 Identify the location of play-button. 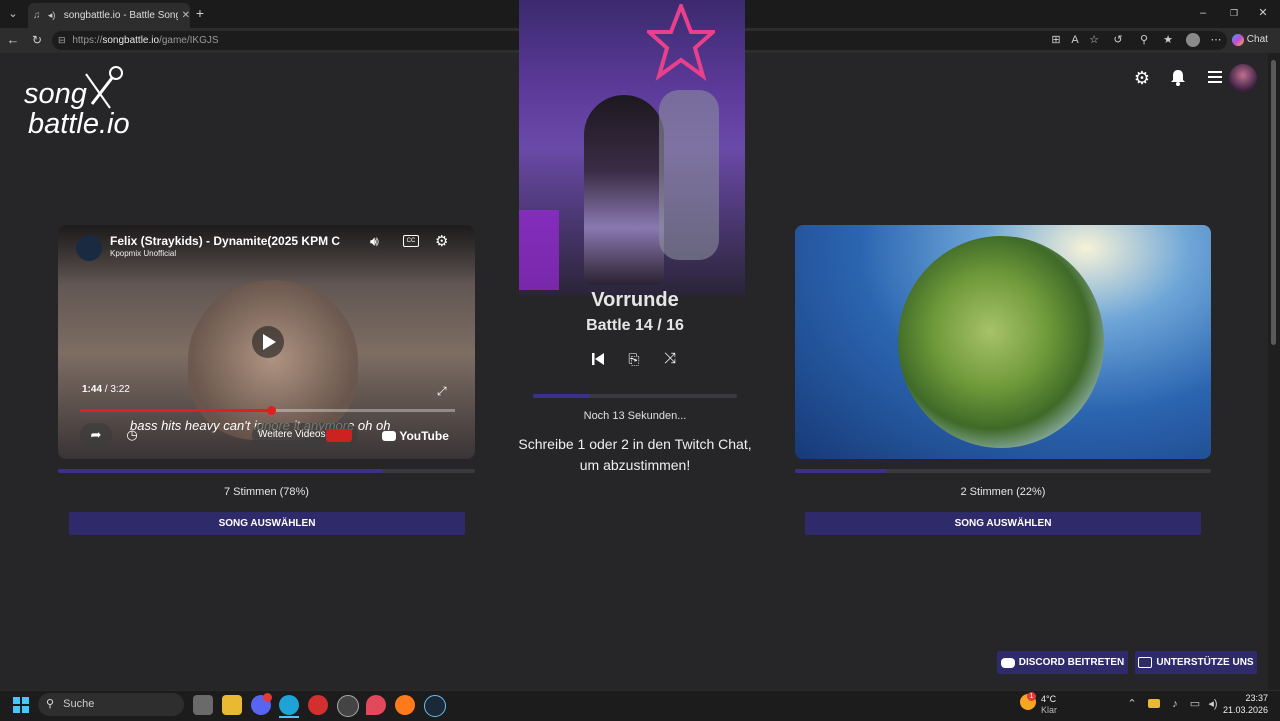
(268, 342).